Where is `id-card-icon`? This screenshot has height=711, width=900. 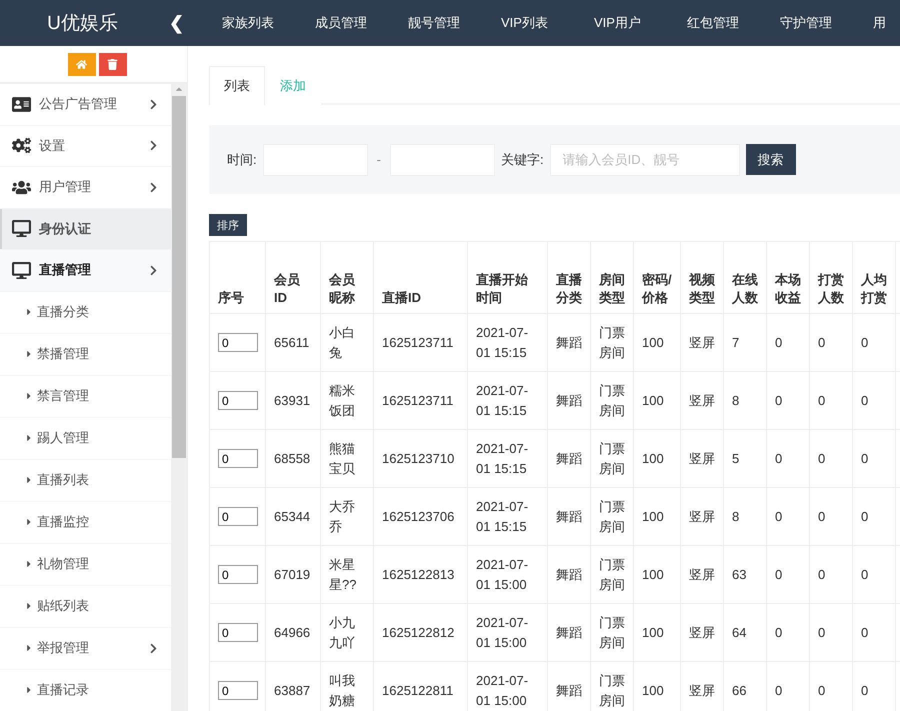
id-card-icon is located at coordinates (21, 104).